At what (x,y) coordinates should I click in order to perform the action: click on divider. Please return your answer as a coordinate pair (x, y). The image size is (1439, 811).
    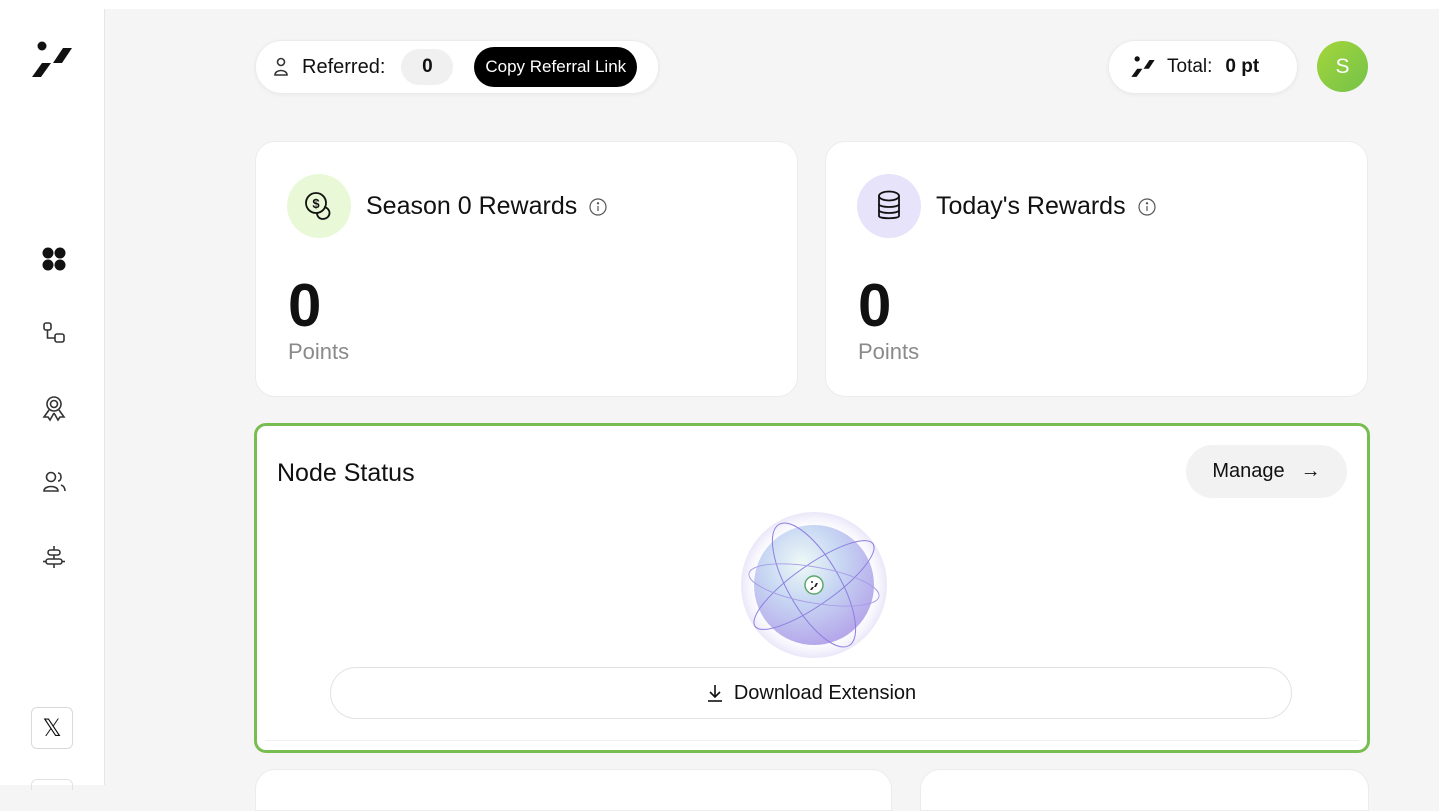
    Looking at the image, I should click on (812, 740).